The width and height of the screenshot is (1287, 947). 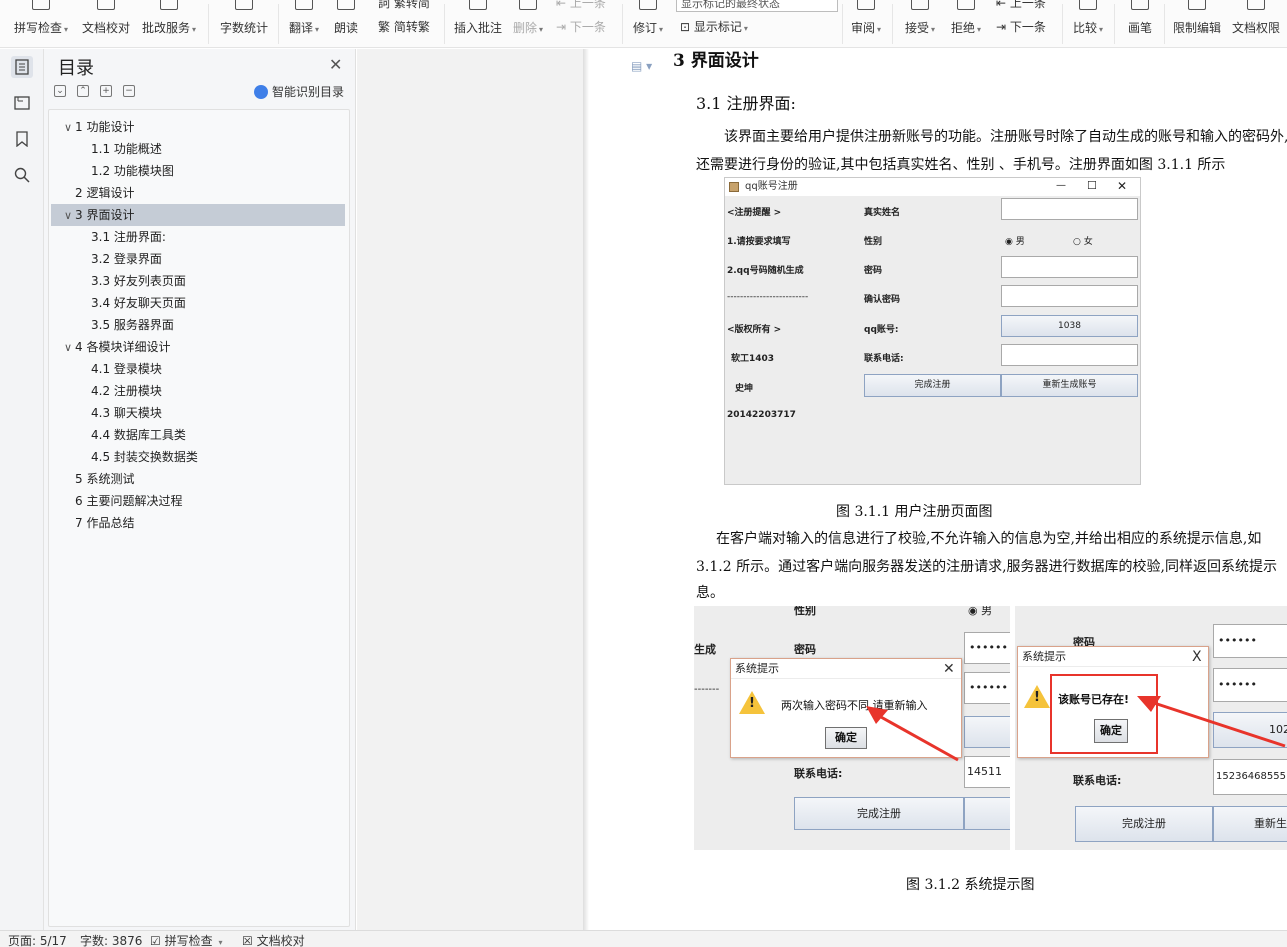 I want to click on prev-change-button: ⇤ 上一条, so click(x=1021, y=5).